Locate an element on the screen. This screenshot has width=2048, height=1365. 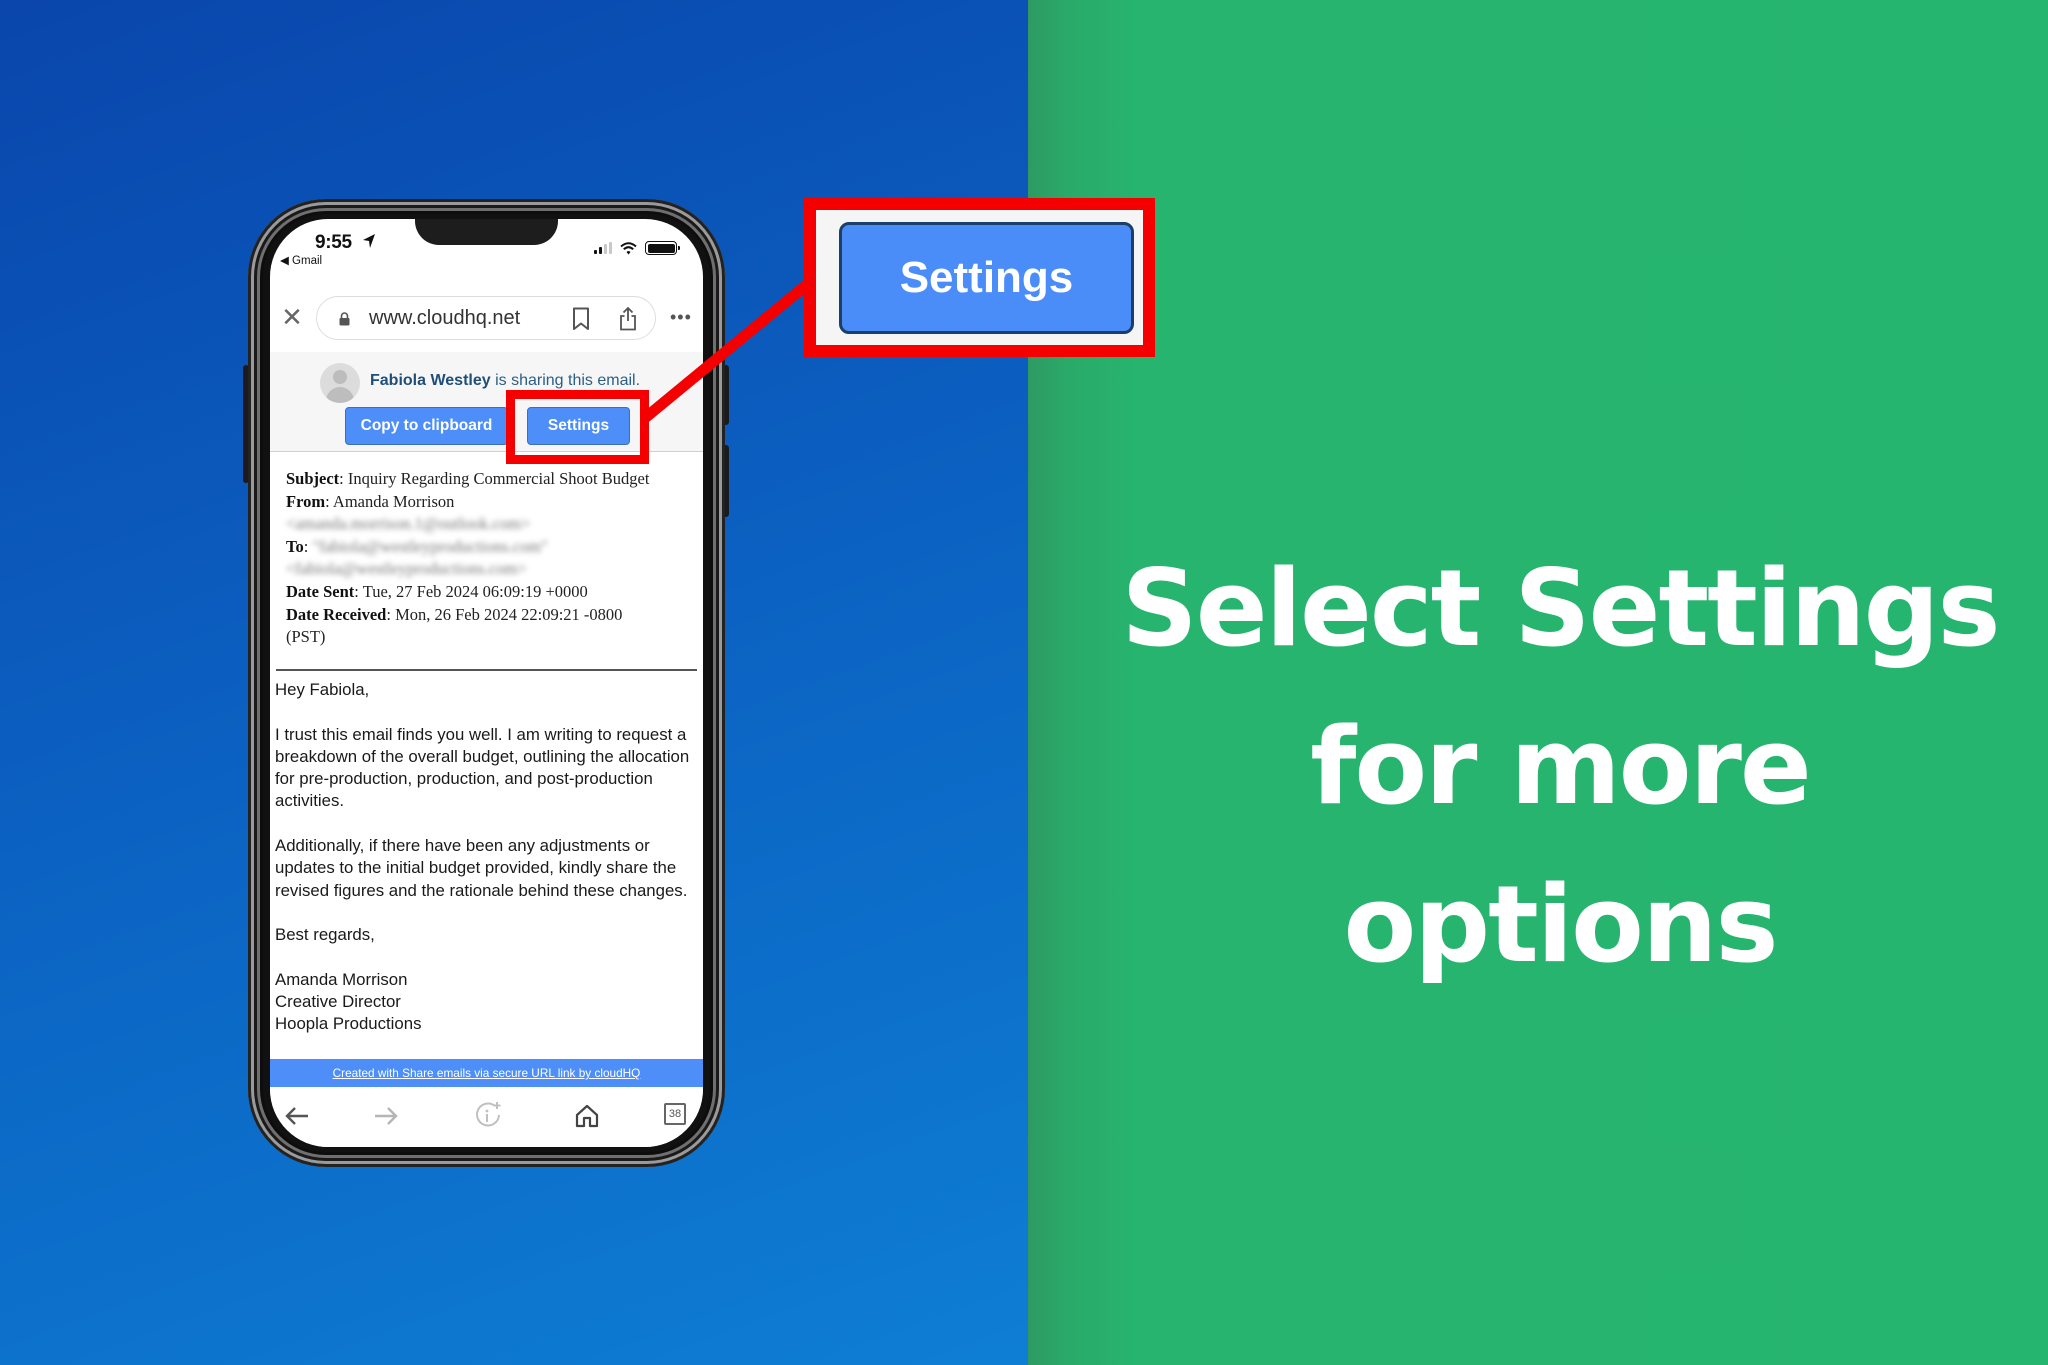
bookmark-icon is located at coordinates (581, 319).